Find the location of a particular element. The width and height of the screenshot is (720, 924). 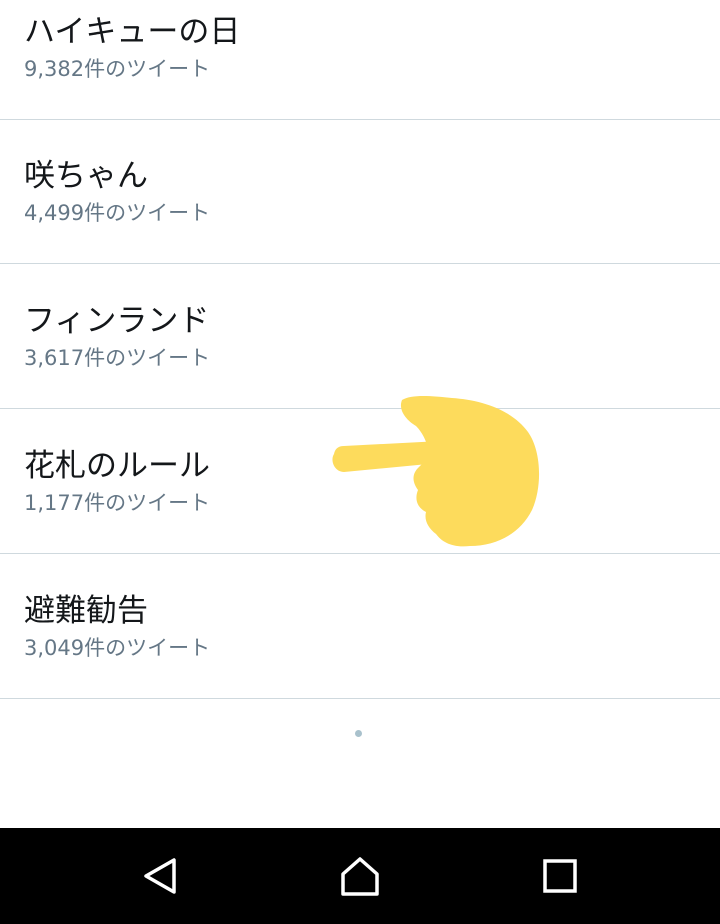

back-button is located at coordinates (160, 876).